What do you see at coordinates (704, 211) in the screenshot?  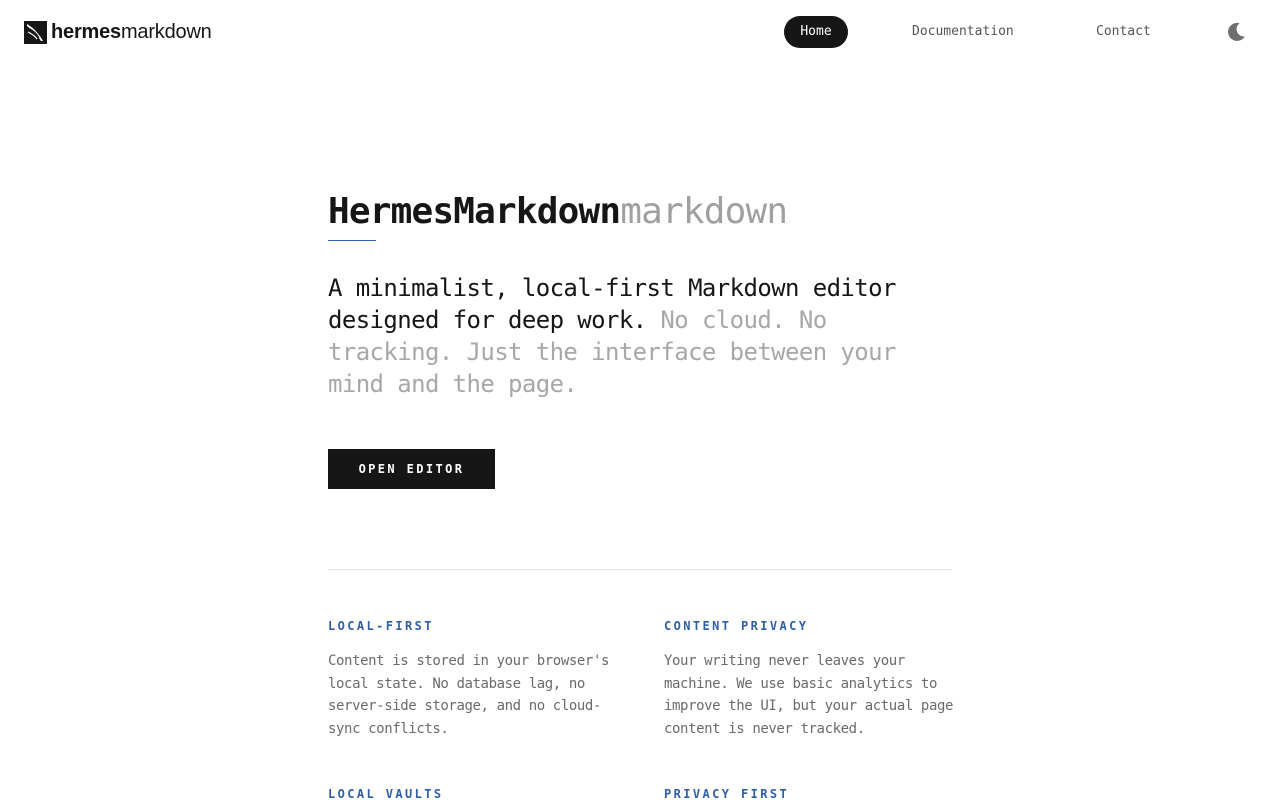 I see `title-muted: markdown` at bounding box center [704, 211].